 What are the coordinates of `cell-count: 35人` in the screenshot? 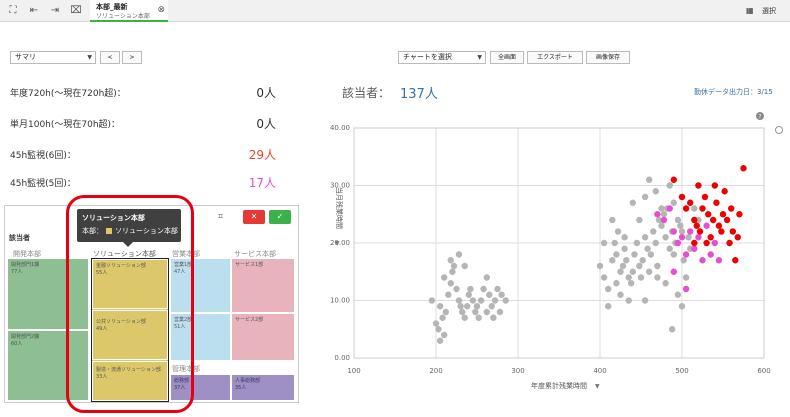 It's located at (241, 388).